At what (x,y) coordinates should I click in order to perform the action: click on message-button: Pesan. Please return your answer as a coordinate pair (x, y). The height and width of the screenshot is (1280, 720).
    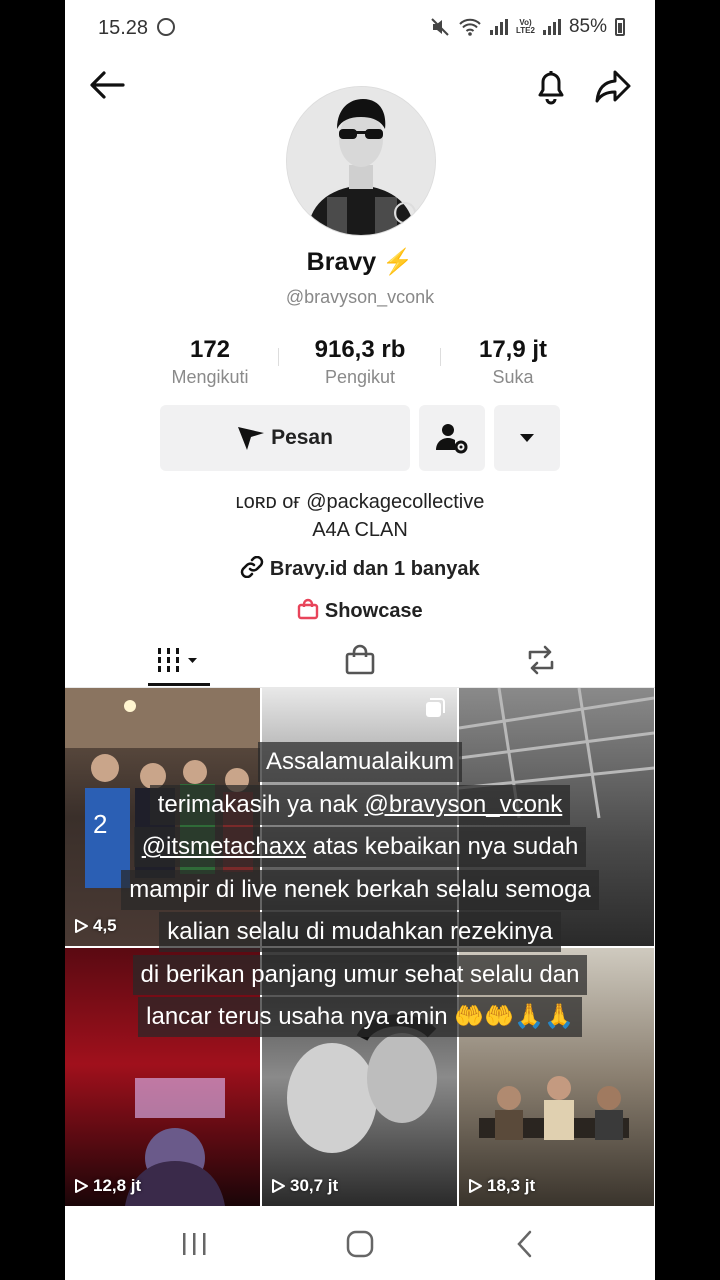
    Looking at the image, I should click on (285, 438).